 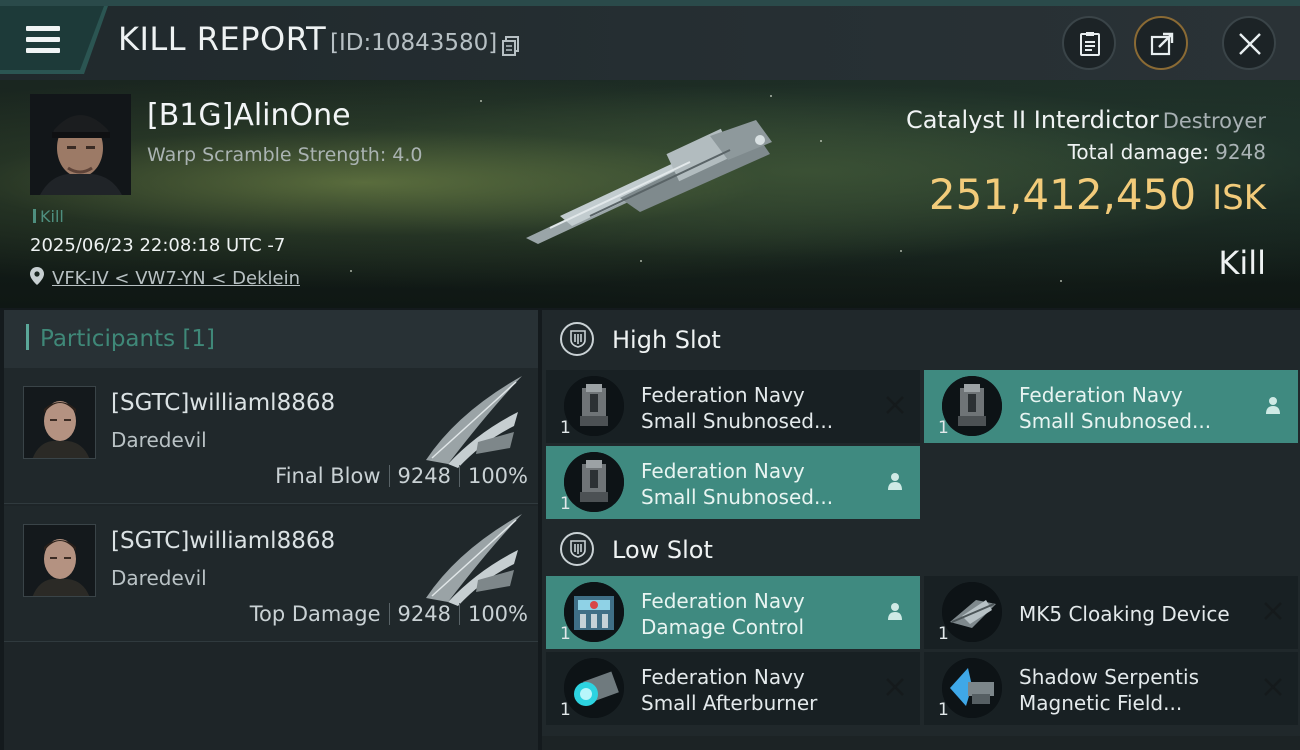 What do you see at coordinates (921, 743) in the screenshot?
I see `next-slot-header-partial` at bounding box center [921, 743].